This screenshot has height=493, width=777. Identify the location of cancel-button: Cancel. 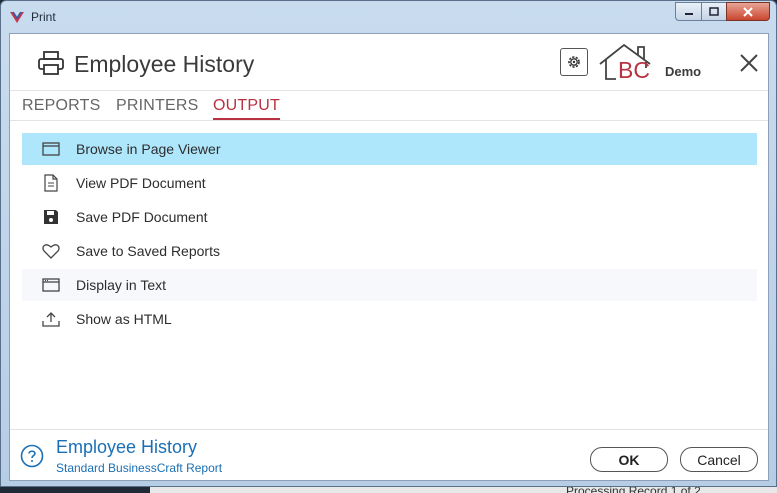
(719, 459).